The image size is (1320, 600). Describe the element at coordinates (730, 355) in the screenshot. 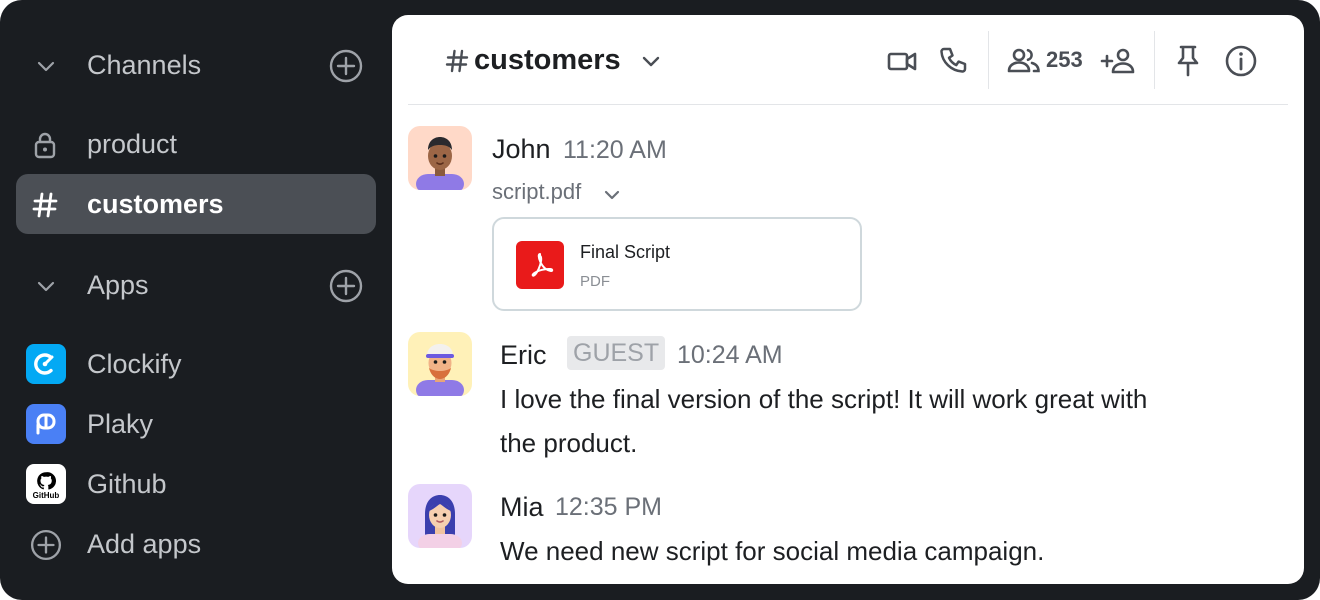

I see `message-timestamp: 10:24 AM` at that location.